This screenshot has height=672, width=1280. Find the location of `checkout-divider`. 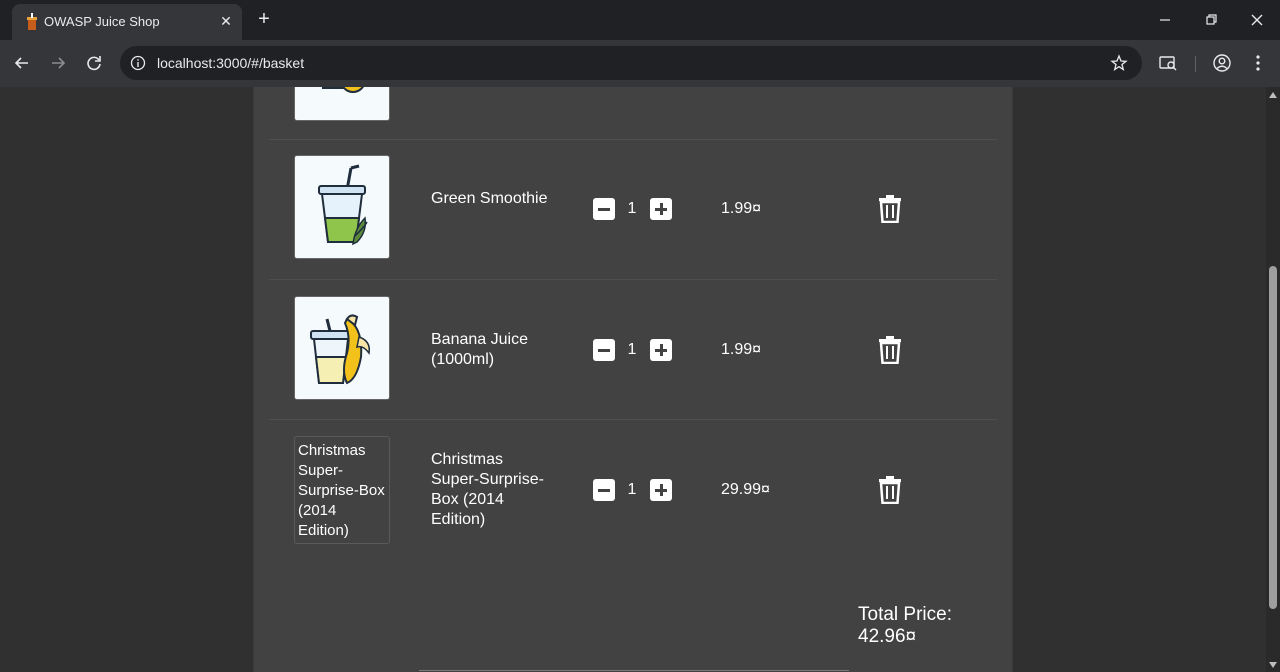

checkout-divider is located at coordinates (634, 670).